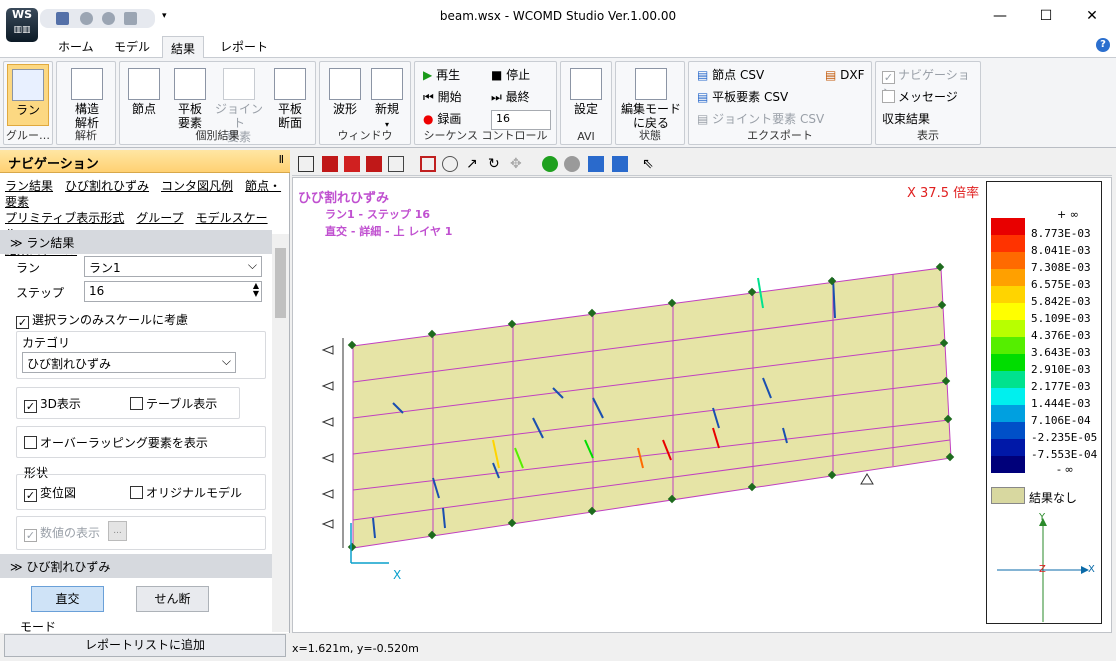 The width and height of the screenshot is (1116, 661). I want to click on info-icon, so click(620, 164).